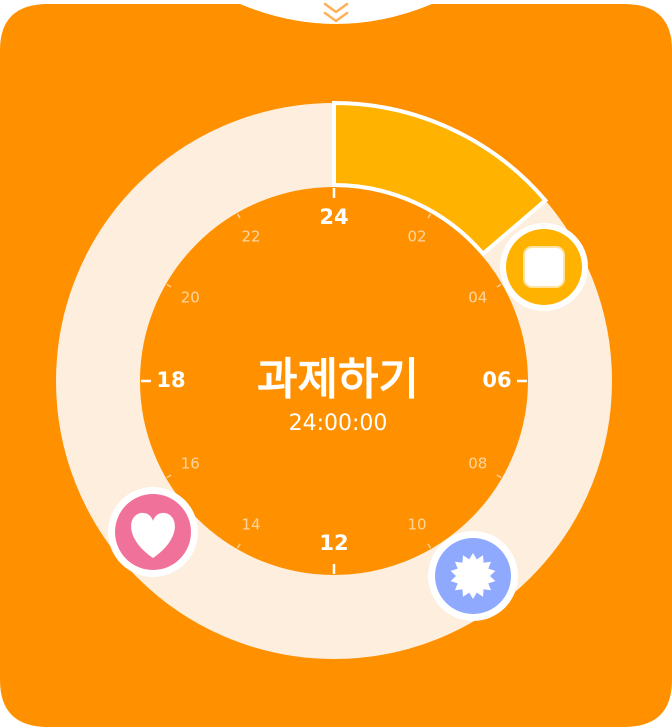 This screenshot has width=672, height=727. I want to click on stop-square-icon, so click(544, 267).